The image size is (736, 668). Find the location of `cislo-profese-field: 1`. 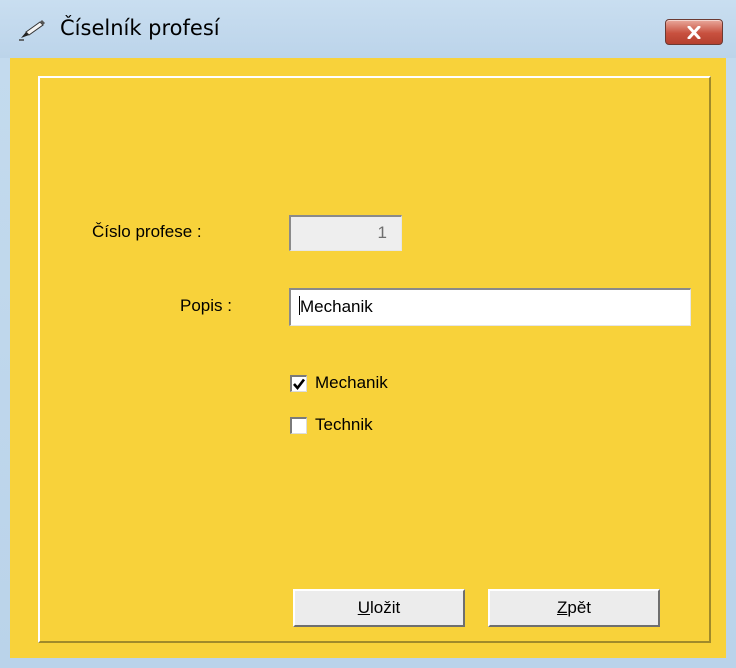

cislo-profese-field: 1 is located at coordinates (345, 233).